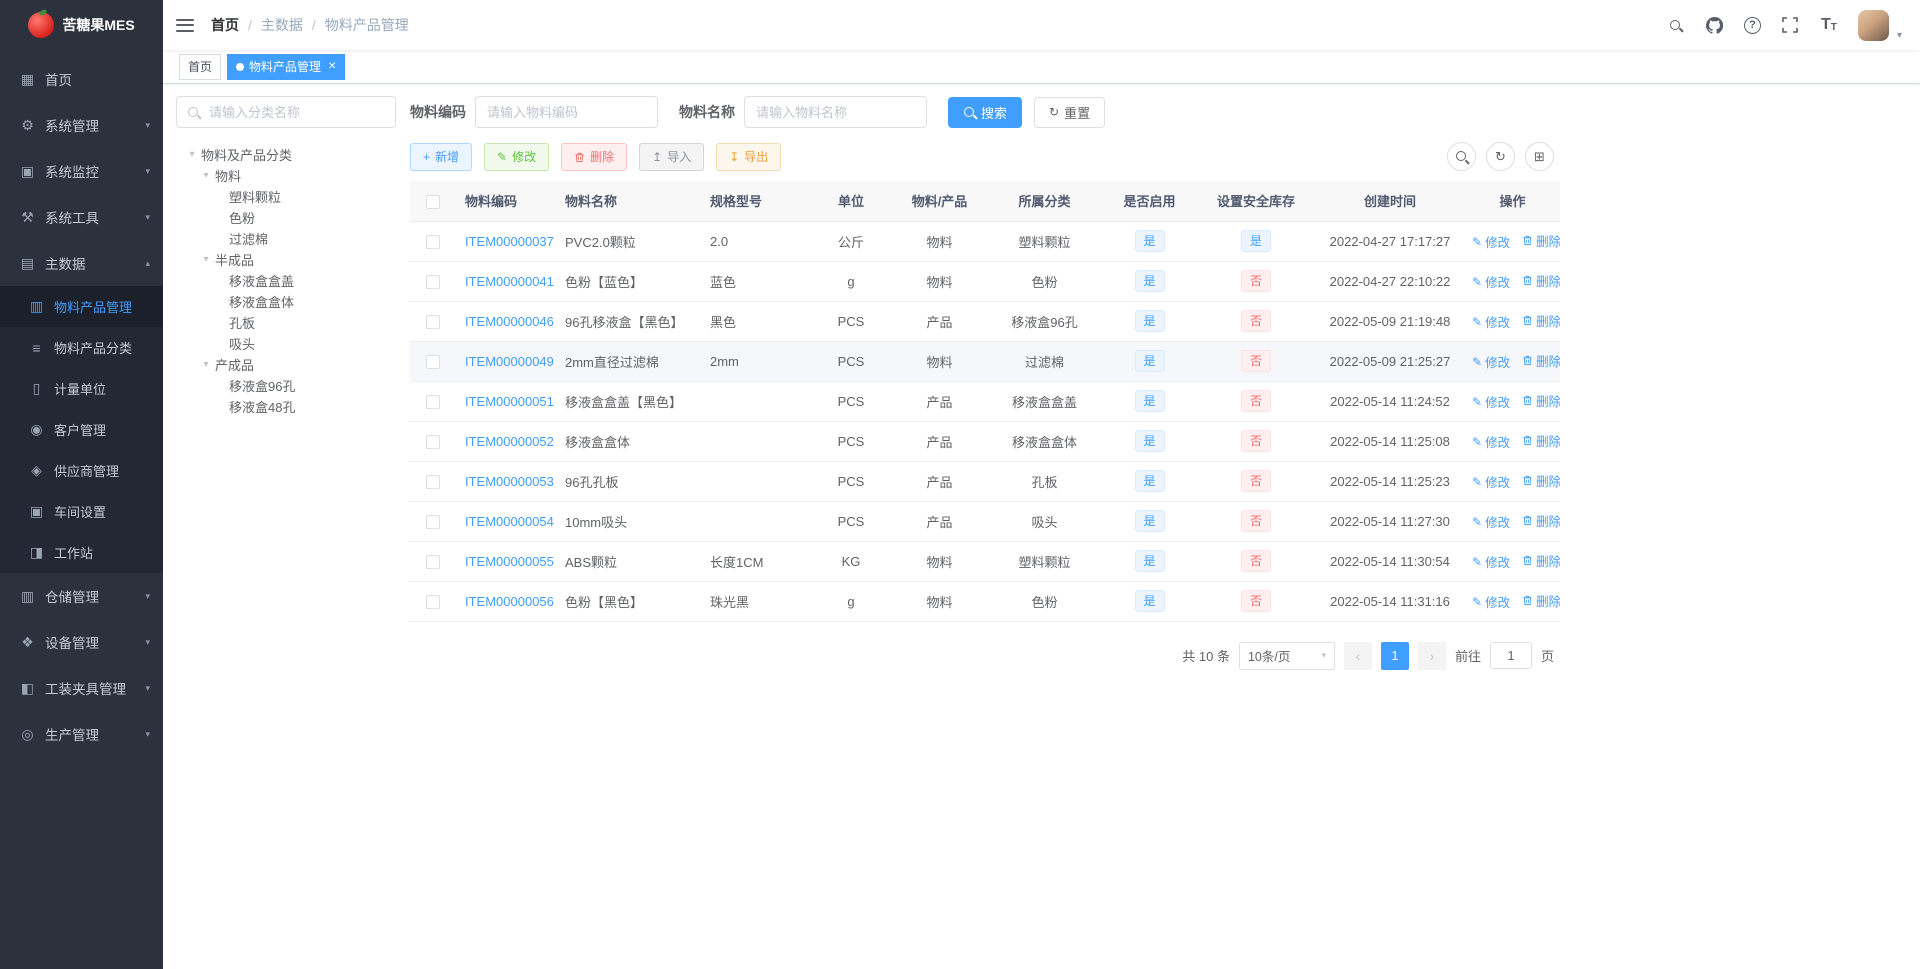 The image size is (1920, 969). I want to click on tree-node: ▾ 物料, so click(286, 175).